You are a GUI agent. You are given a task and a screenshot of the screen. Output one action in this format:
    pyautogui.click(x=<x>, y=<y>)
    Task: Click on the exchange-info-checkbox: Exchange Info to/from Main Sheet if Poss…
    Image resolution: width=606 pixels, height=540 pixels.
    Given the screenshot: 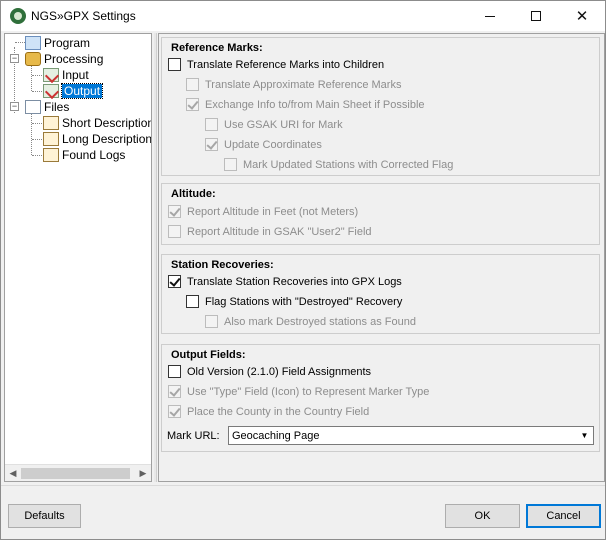 What is the action you would take?
    pyautogui.click(x=305, y=104)
    